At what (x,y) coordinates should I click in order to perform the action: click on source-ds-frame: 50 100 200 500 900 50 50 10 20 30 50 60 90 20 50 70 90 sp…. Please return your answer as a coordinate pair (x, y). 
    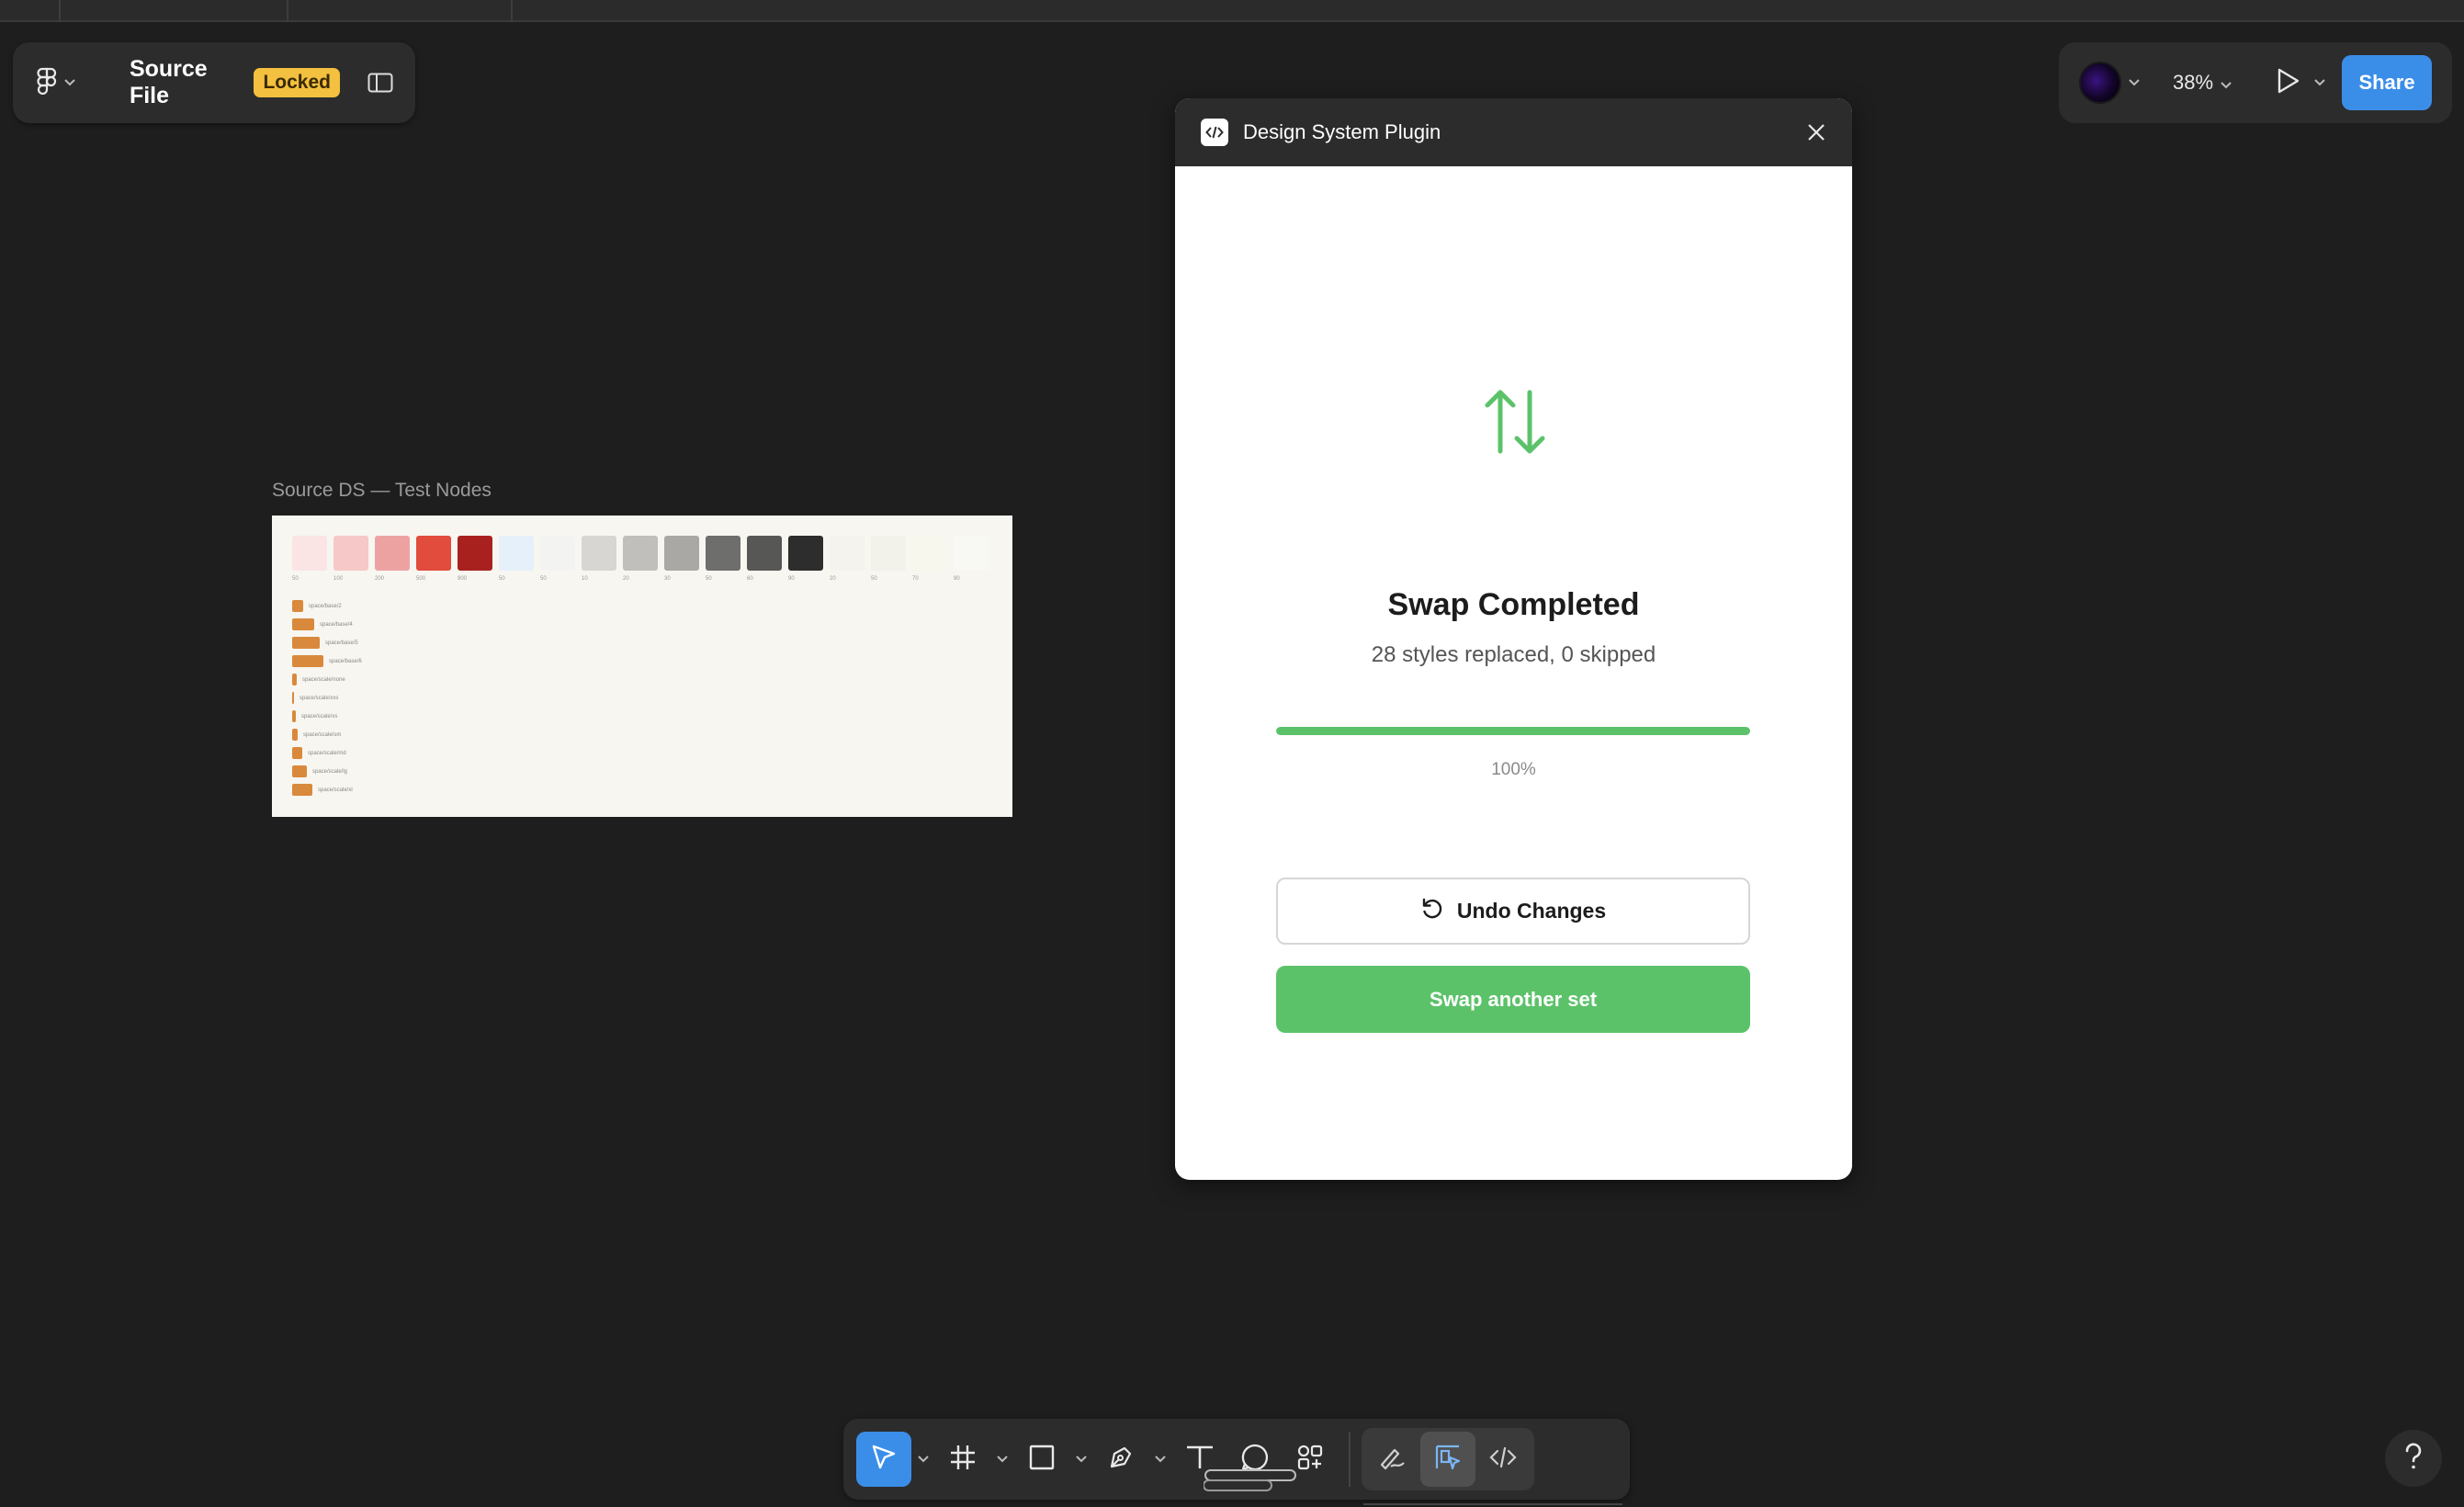
    Looking at the image, I should click on (642, 666).